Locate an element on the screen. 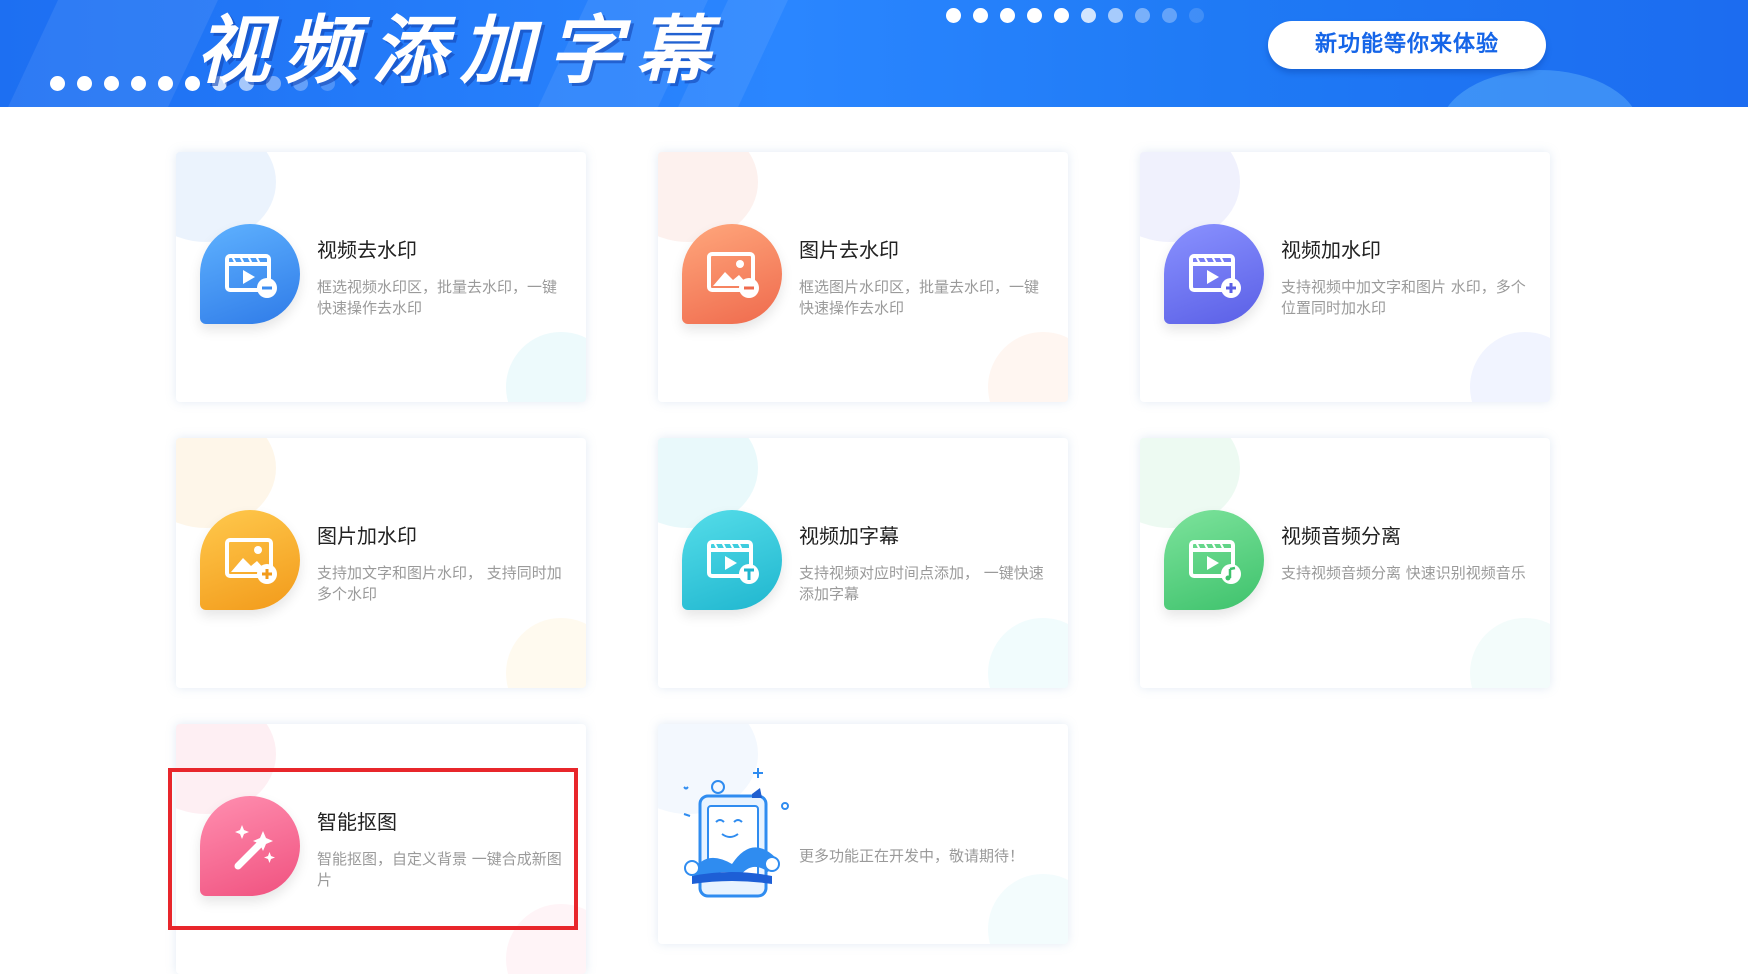 The width and height of the screenshot is (1748, 974). card-description: 智能抠图，自定义背景 一键合成新图片 is located at coordinates (439, 869).